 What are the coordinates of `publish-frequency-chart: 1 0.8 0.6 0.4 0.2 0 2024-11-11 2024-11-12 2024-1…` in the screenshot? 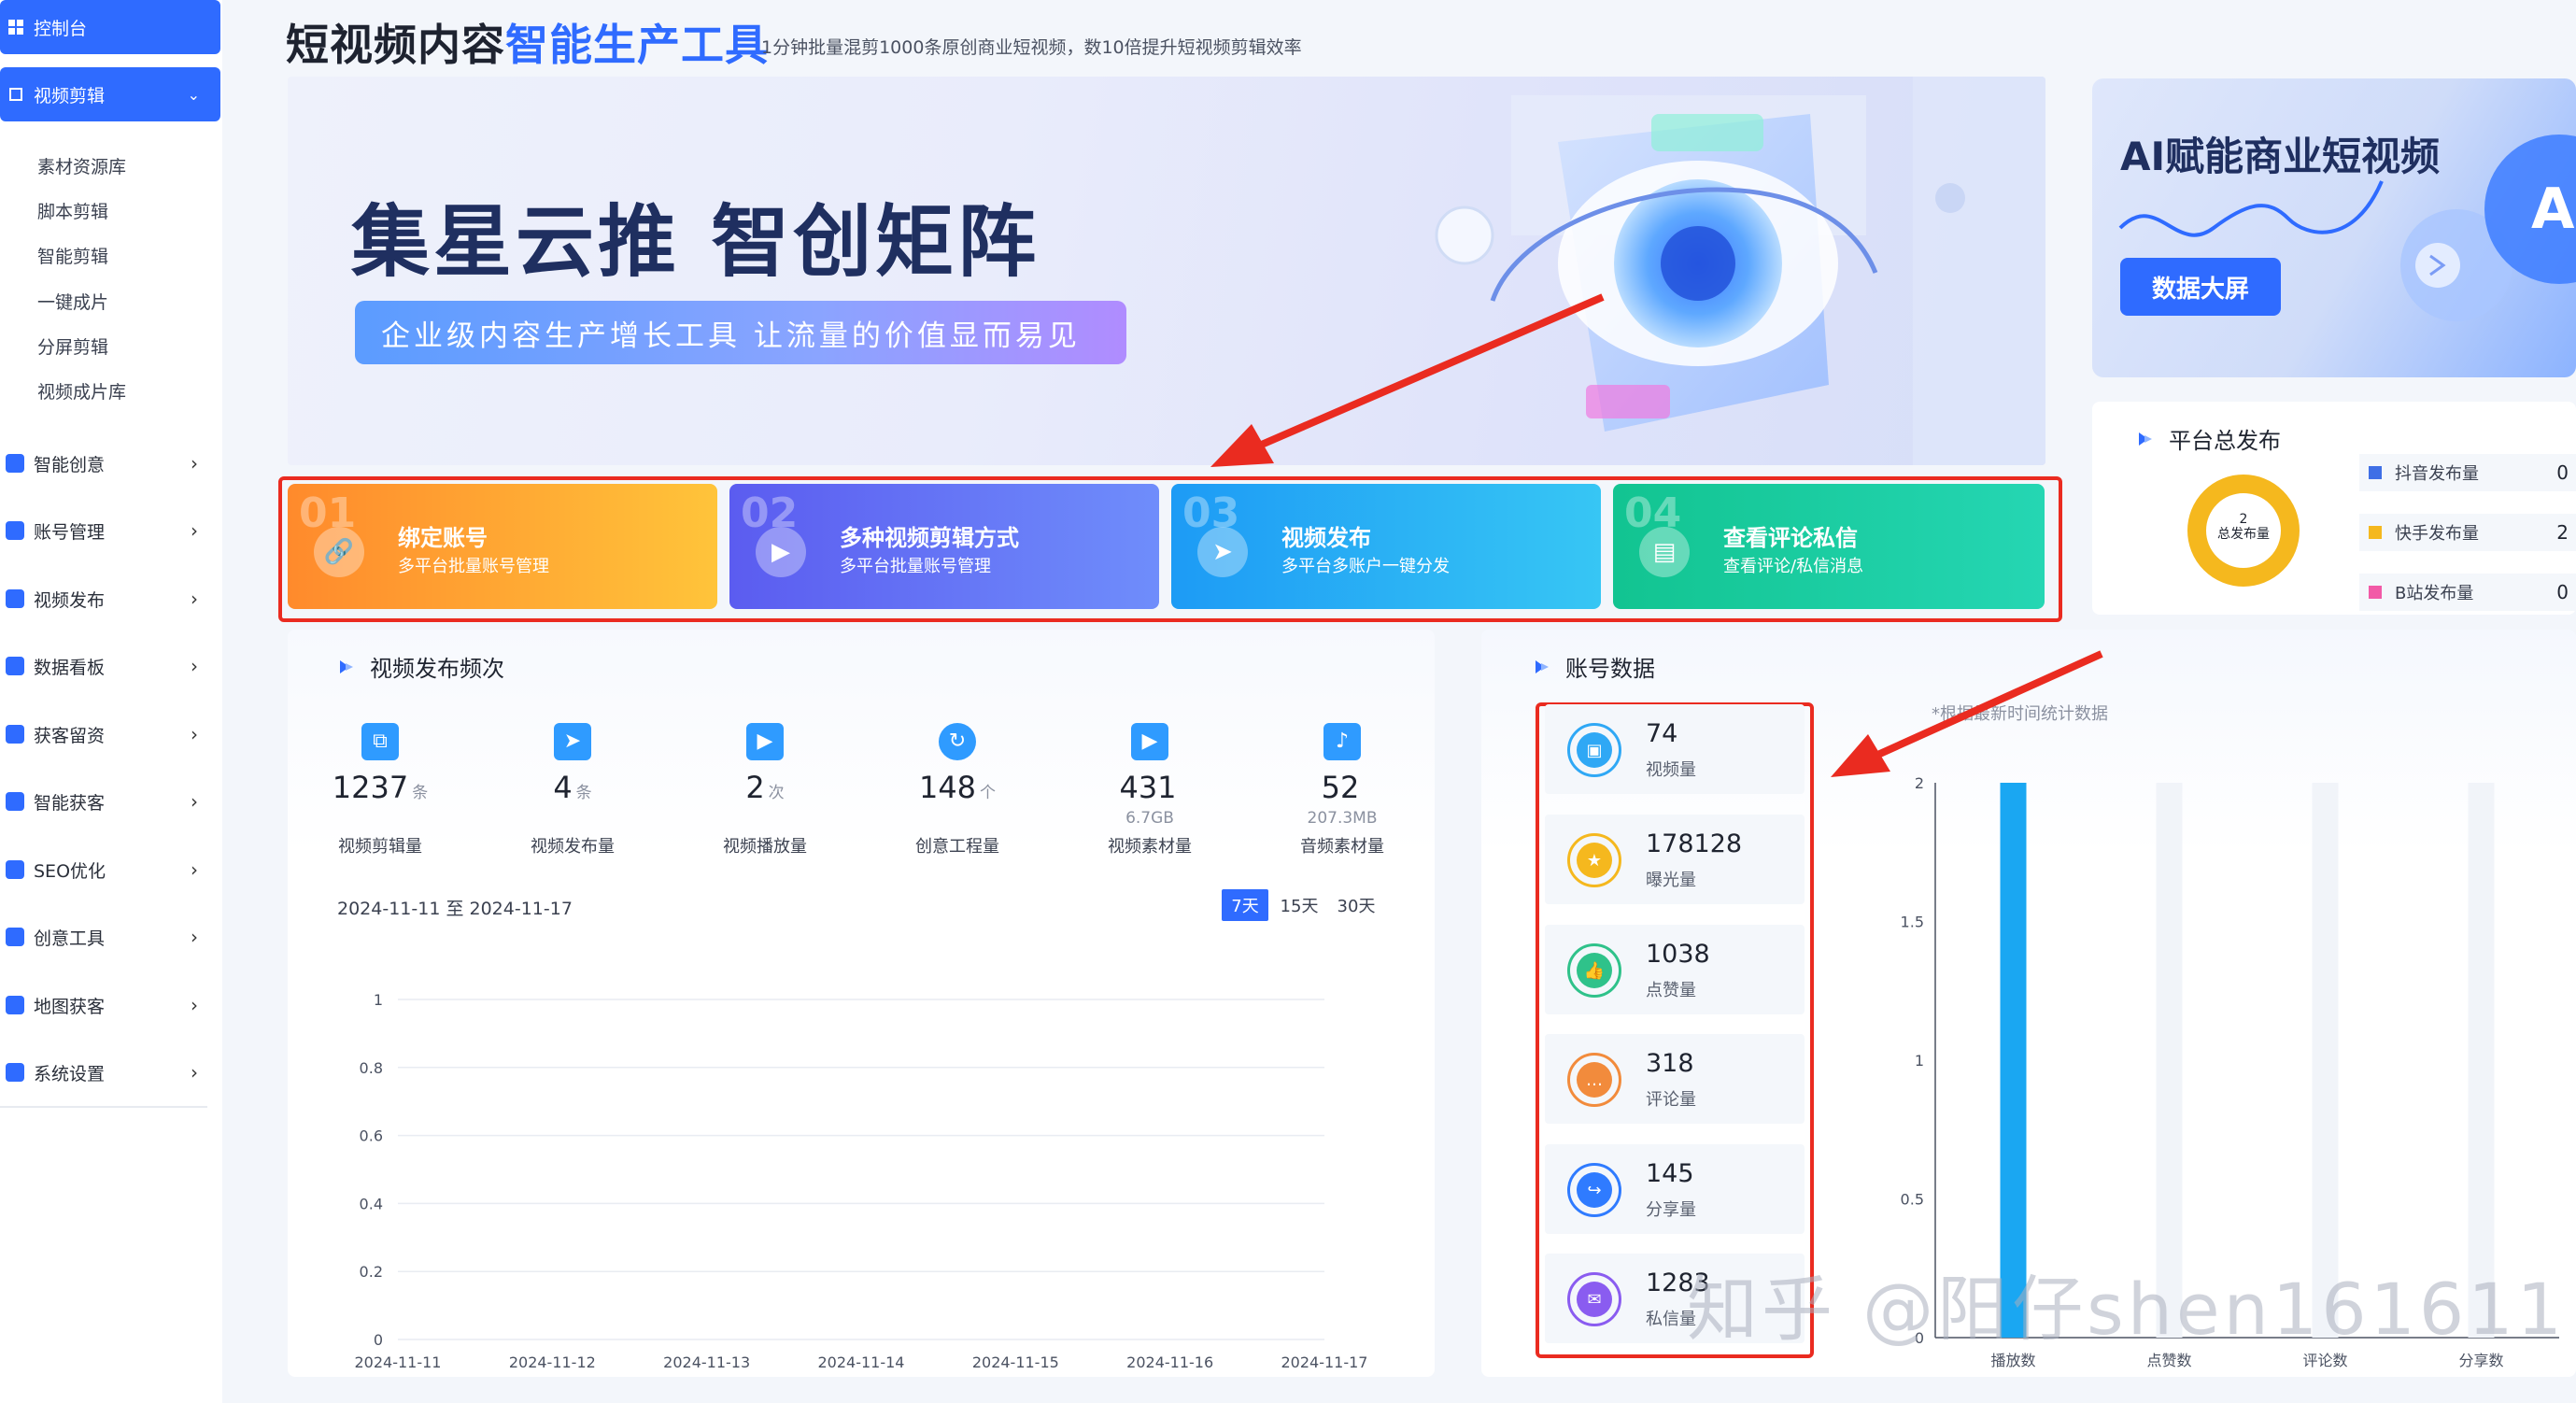 It's located at (862, 1181).